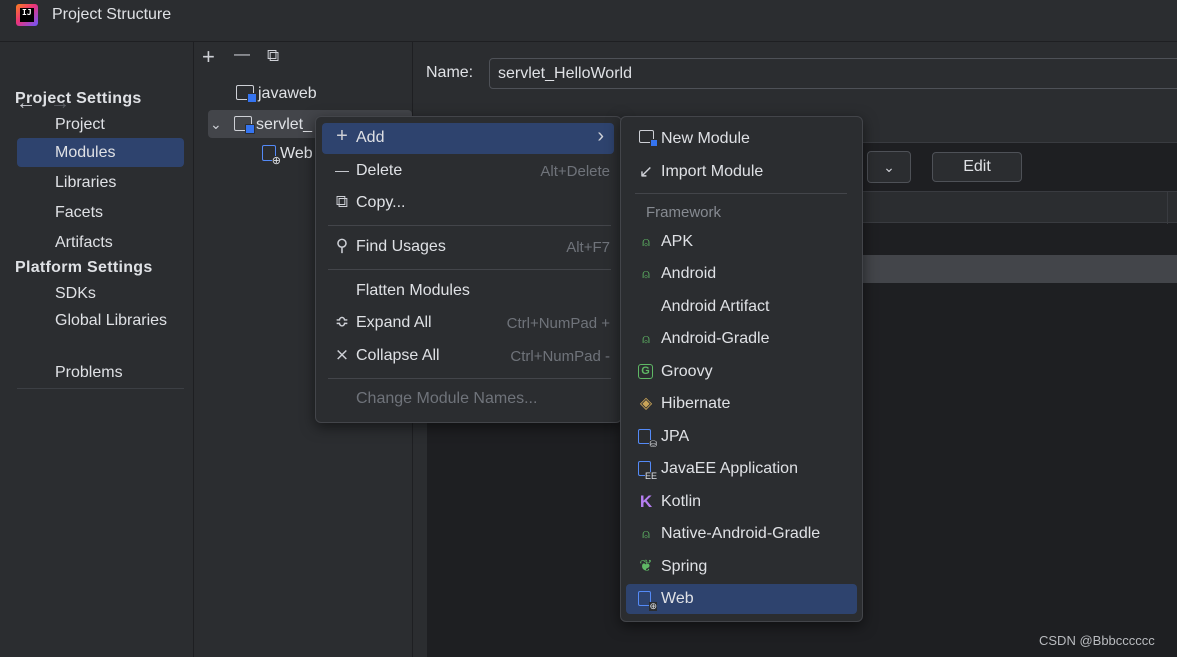 The height and width of the screenshot is (657, 1177). What do you see at coordinates (112, 14) in the screenshot?
I see `window-title: Project Structure` at bounding box center [112, 14].